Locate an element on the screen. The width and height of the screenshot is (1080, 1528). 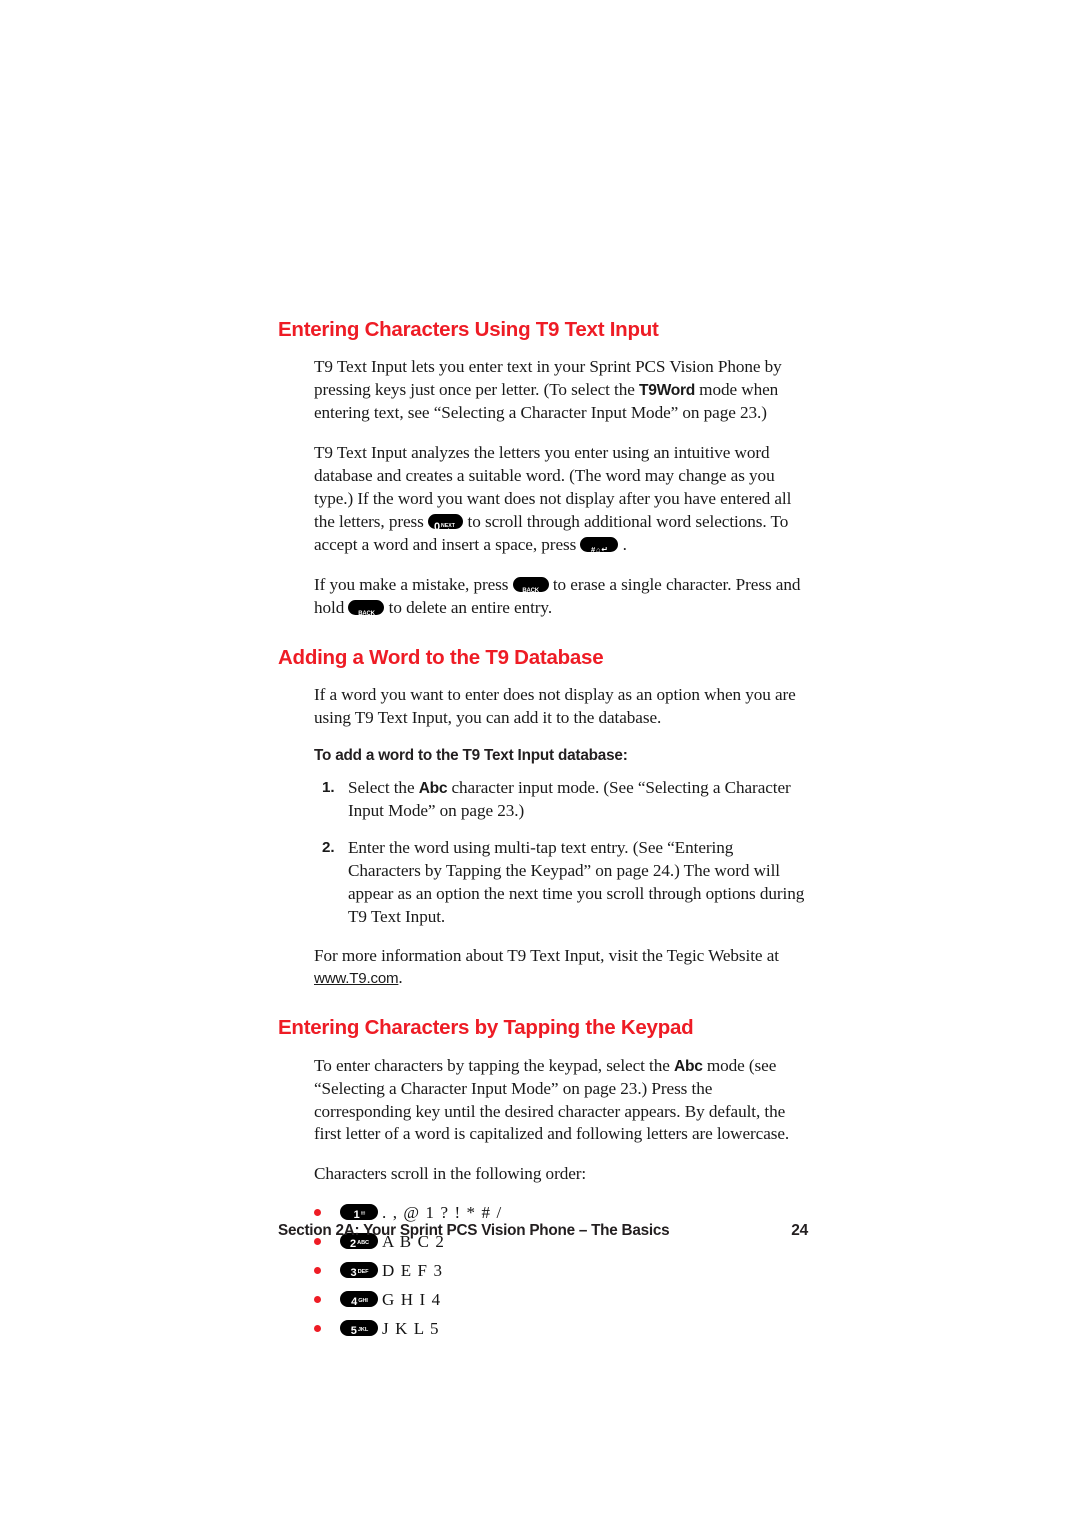
key-3-digit: 3 is located at coordinates (353, 1272).